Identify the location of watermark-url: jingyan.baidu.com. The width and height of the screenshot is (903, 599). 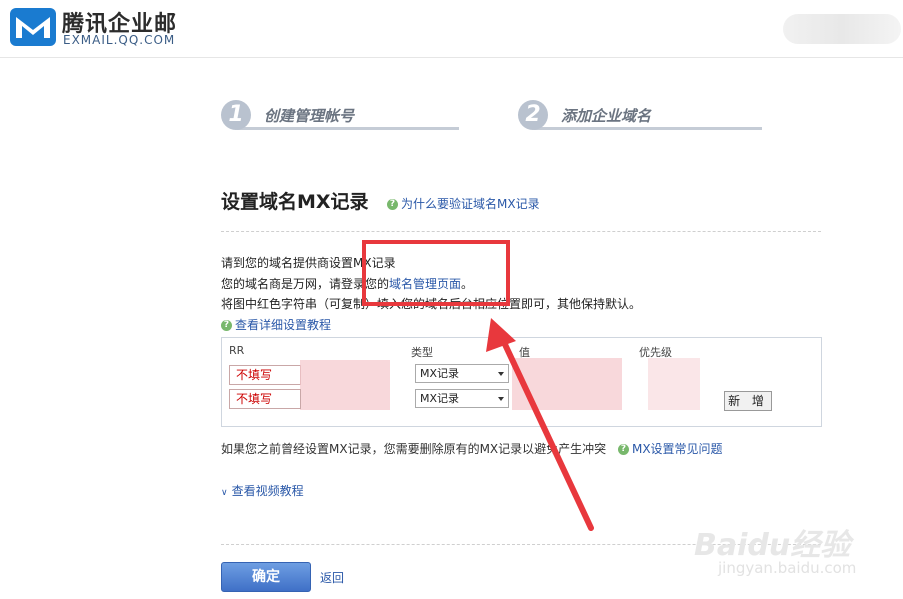
(787, 568).